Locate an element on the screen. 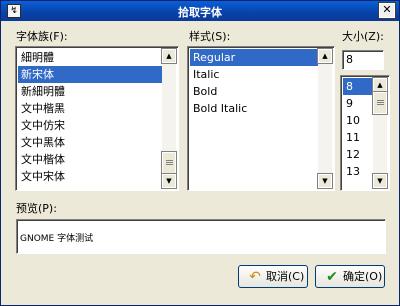 This screenshot has height=306, width=400. size-list: 8 9 10 11 12 13 ▲ ▼ is located at coordinates (365, 133).